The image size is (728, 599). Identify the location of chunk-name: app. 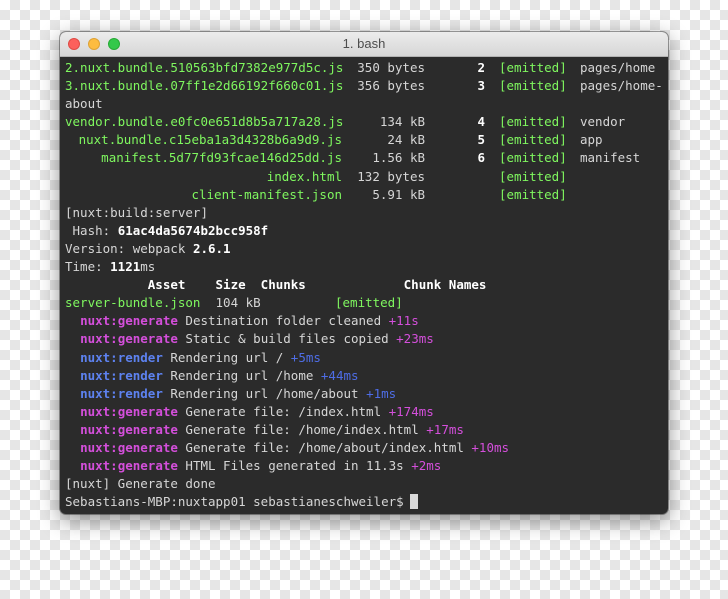
(591, 140).